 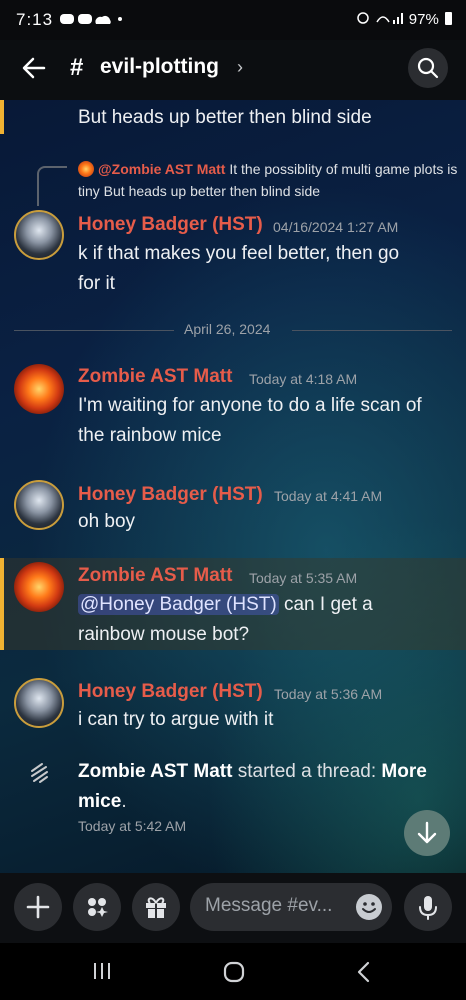 I want to click on app-notification-icon, so click(x=91, y=19).